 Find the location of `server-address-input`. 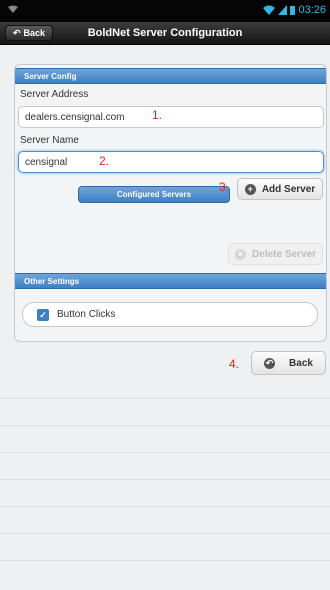

server-address-input is located at coordinates (171, 117).